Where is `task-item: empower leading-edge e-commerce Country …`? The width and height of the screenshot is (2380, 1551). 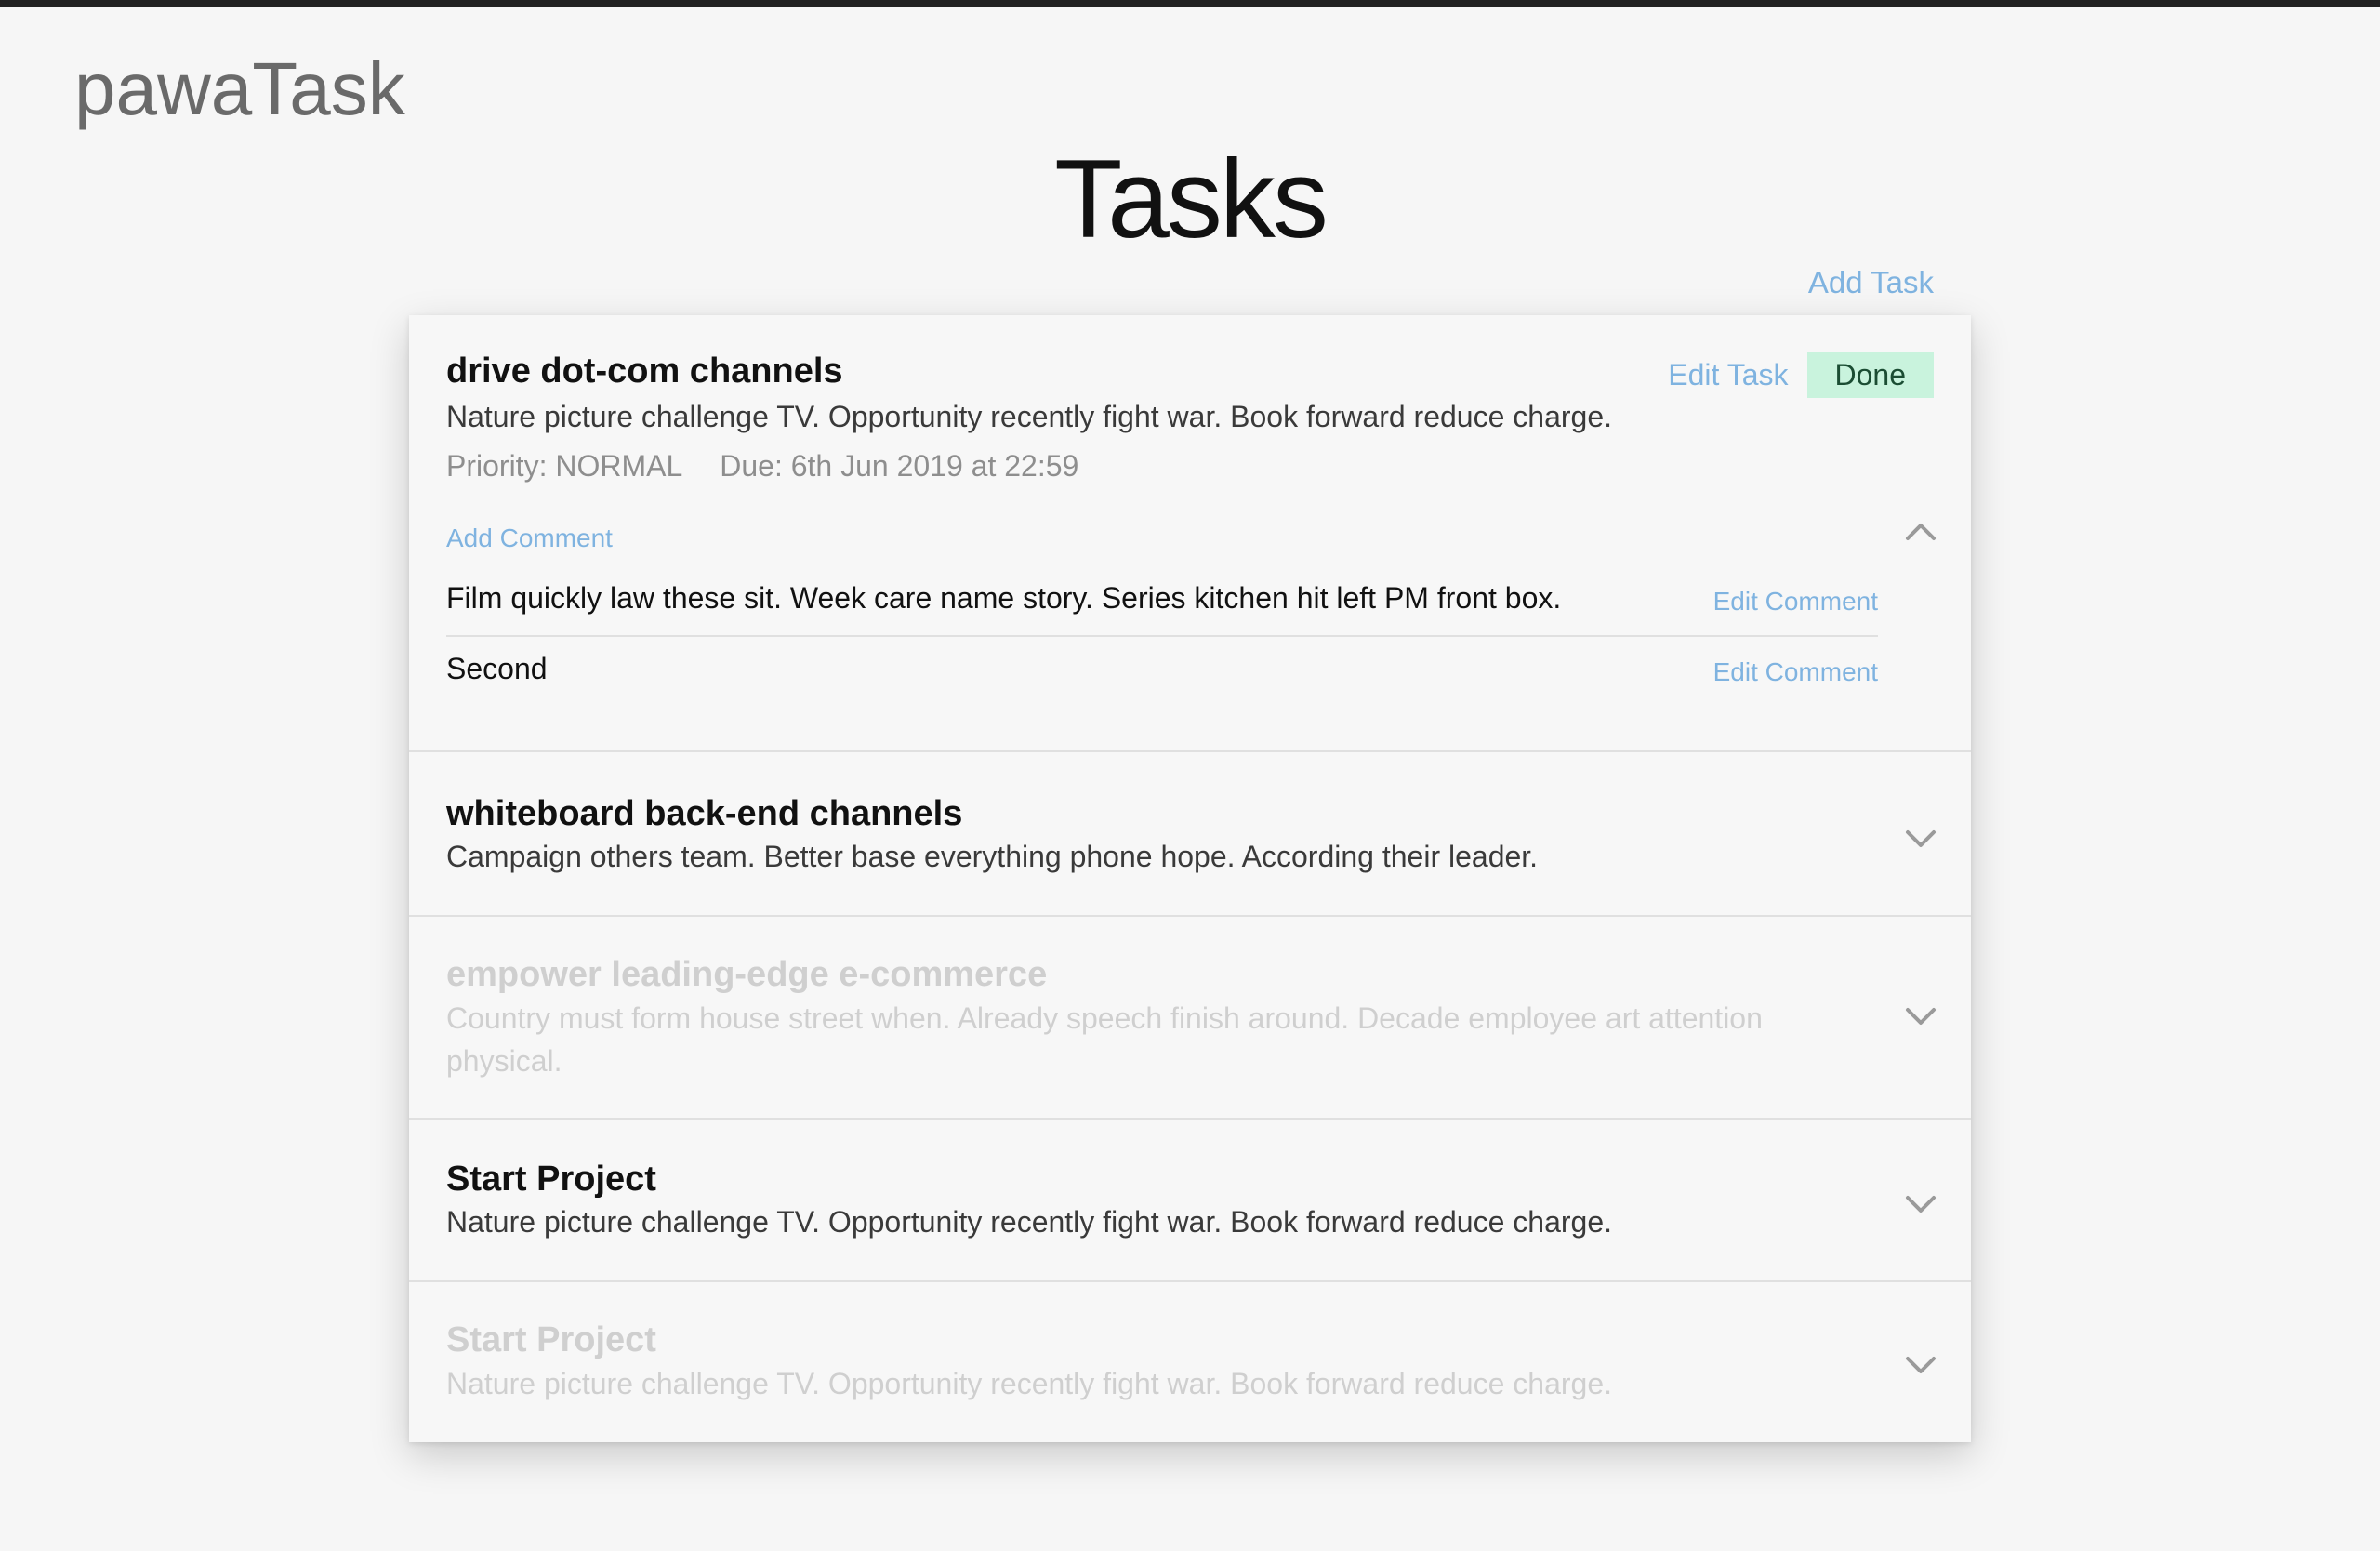
task-item: empower leading-edge e-commerce Country … is located at coordinates (1190, 1018).